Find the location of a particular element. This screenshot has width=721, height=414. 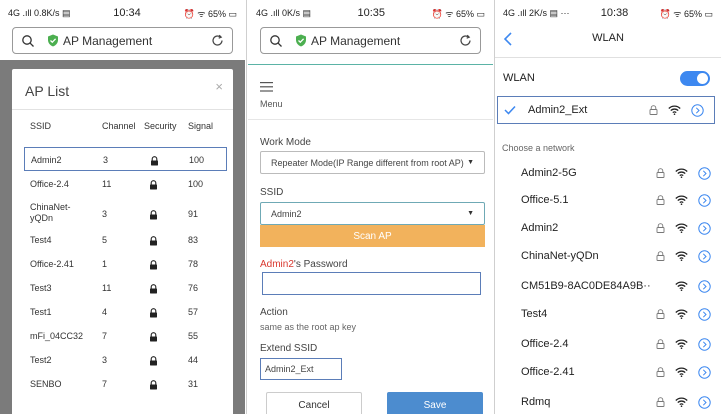

status-battery: ⏰ ᯤ 65% ▭ is located at coordinates (686, 13).